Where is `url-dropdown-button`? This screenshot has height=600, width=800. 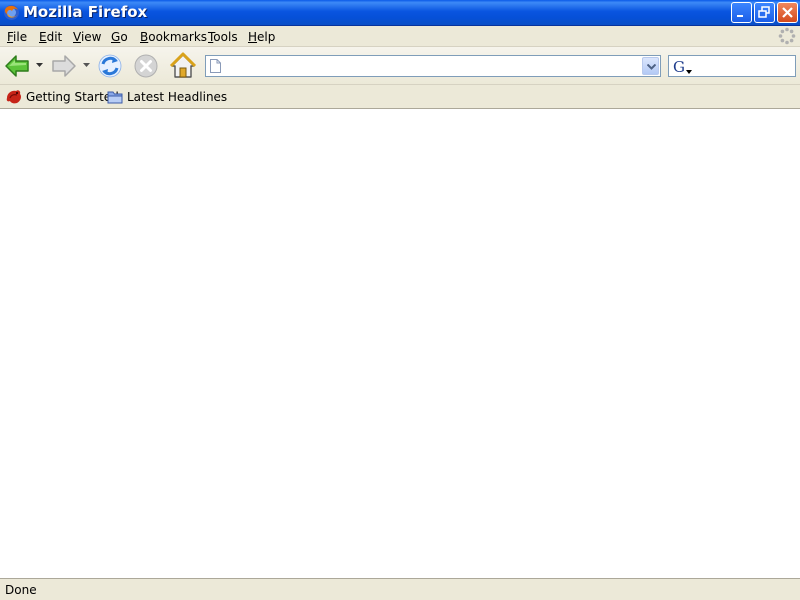 url-dropdown-button is located at coordinates (650, 66).